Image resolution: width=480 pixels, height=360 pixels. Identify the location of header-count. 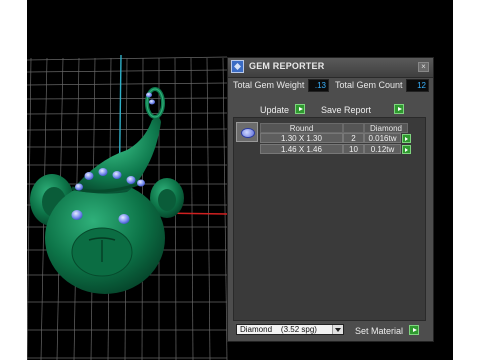
(353, 128).